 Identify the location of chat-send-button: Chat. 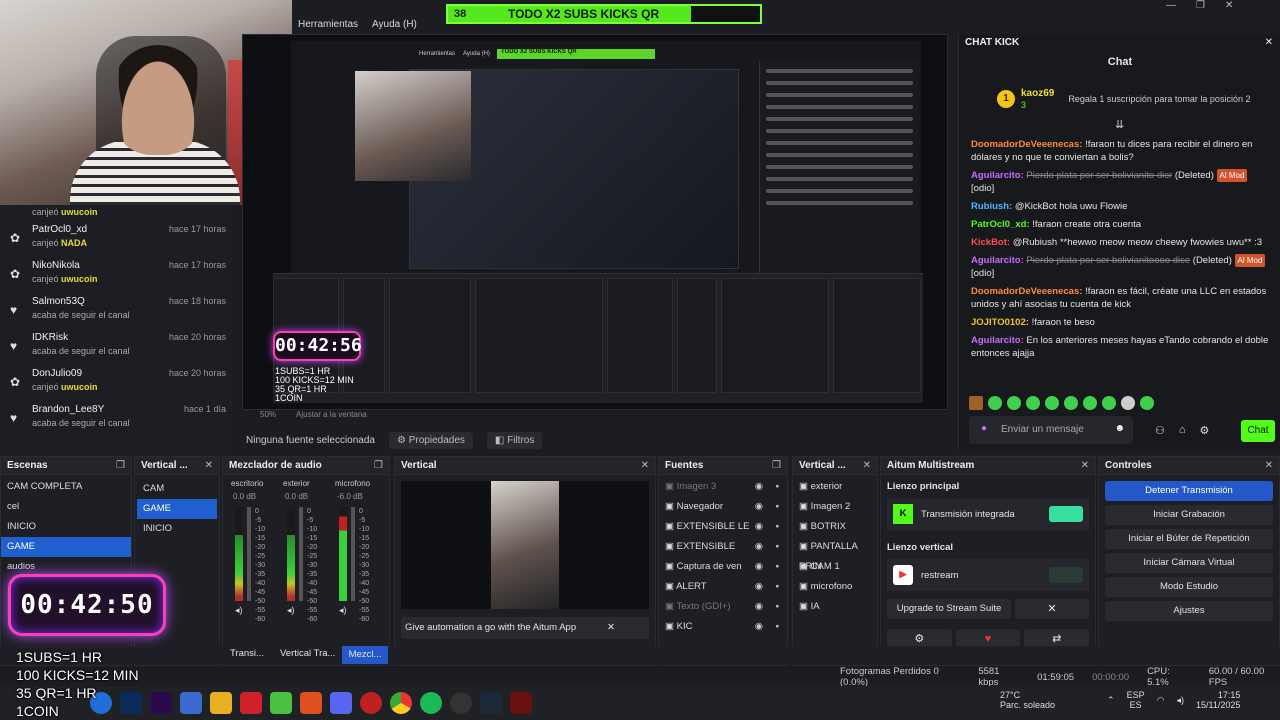
(1258, 431).